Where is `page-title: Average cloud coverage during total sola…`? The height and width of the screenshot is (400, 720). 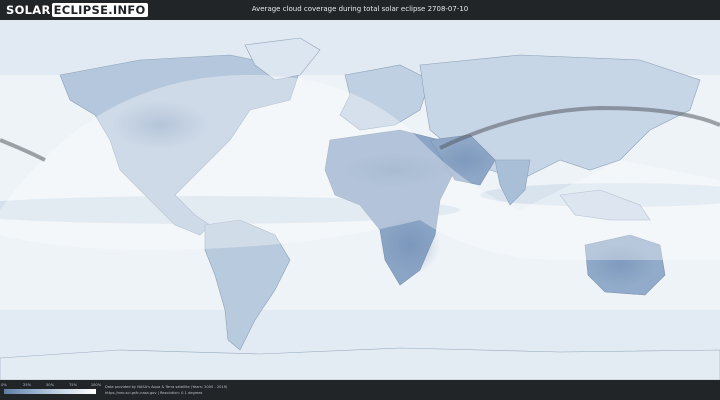 page-title: Average cloud coverage during total sola… is located at coordinates (360, 9).